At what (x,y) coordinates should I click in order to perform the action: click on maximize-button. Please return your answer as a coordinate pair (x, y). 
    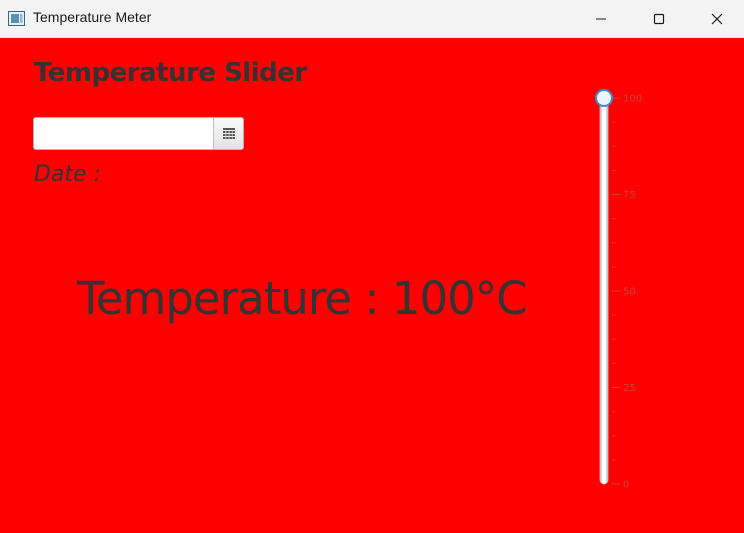
    Looking at the image, I should click on (659, 19).